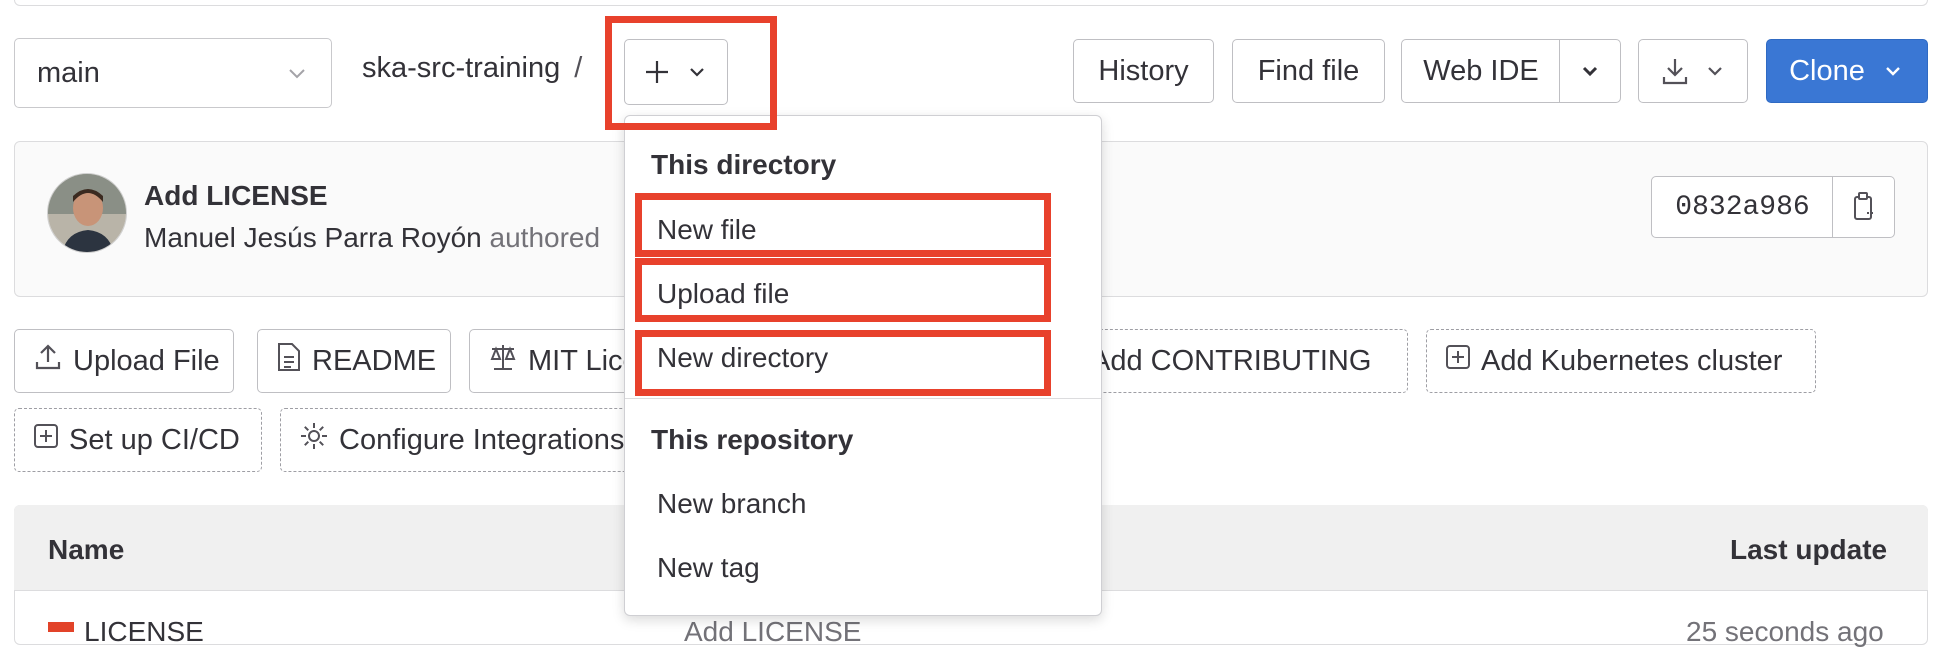 The image size is (1942, 648). What do you see at coordinates (61, 627) in the screenshot?
I see `license-file-icon` at bounding box center [61, 627].